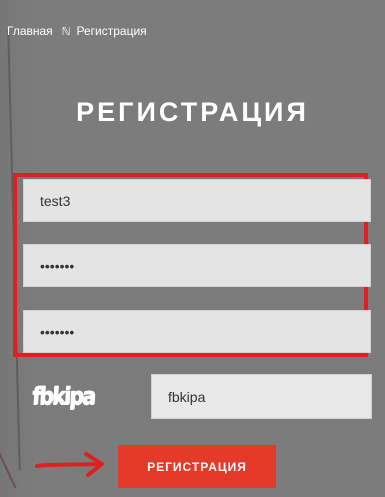  Describe the element at coordinates (66, 31) in the screenshot. I see `breadcrumb-separator: ℕ` at that location.